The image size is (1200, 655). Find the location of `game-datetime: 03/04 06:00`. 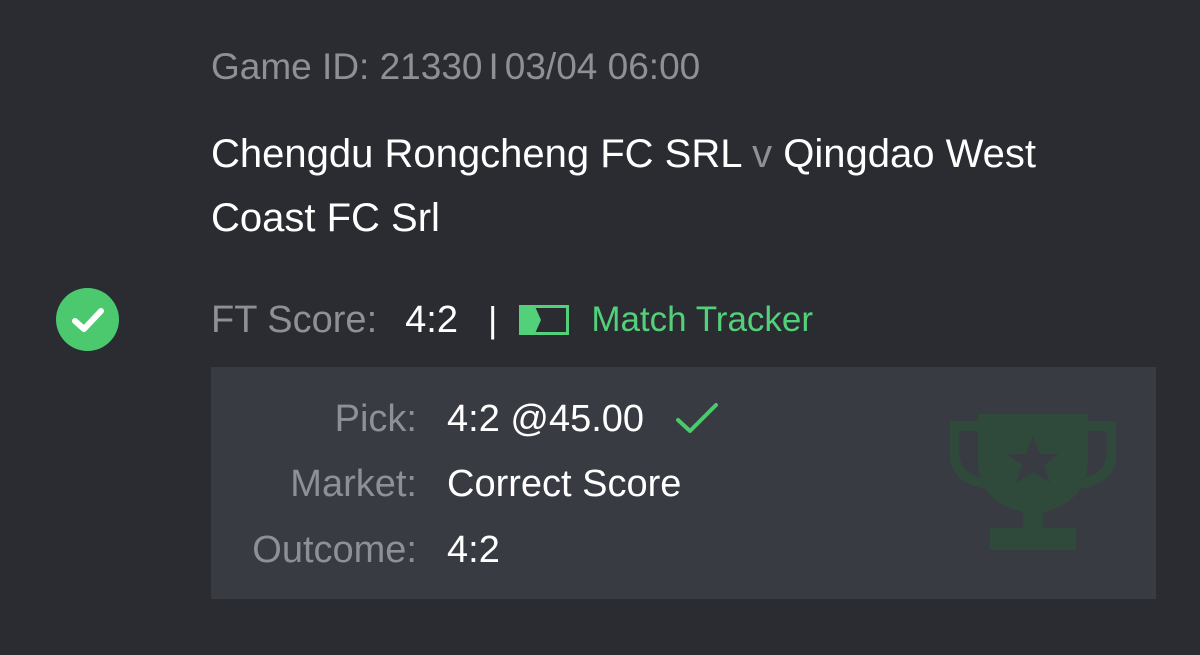

game-datetime: 03/04 06:00 is located at coordinates (602, 66).